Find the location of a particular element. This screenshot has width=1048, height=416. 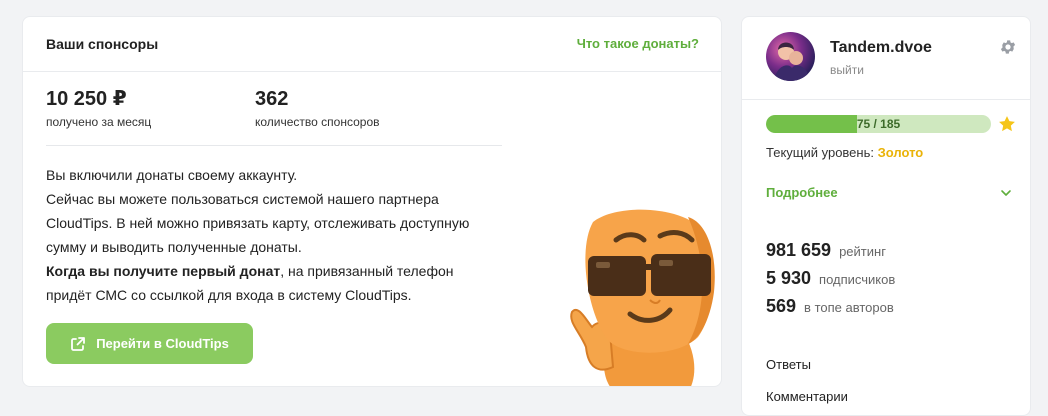

chevron-down-icon is located at coordinates (1006, 193).